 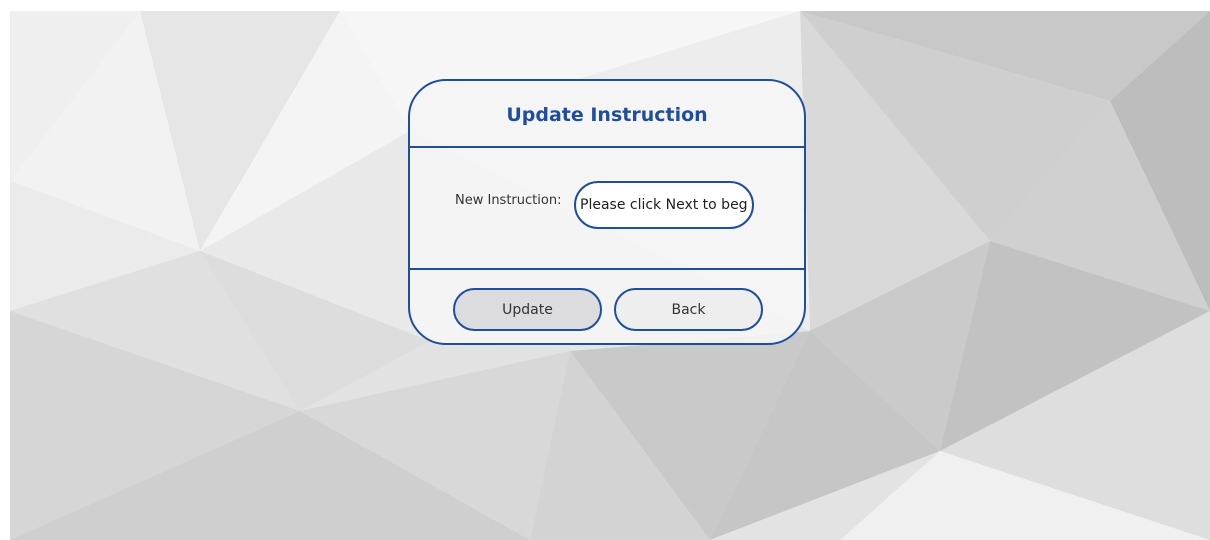 What do you see at coordinates (688, 309) in the screenshot?
I see `back-button: Back` at bounding box center [688, 309].